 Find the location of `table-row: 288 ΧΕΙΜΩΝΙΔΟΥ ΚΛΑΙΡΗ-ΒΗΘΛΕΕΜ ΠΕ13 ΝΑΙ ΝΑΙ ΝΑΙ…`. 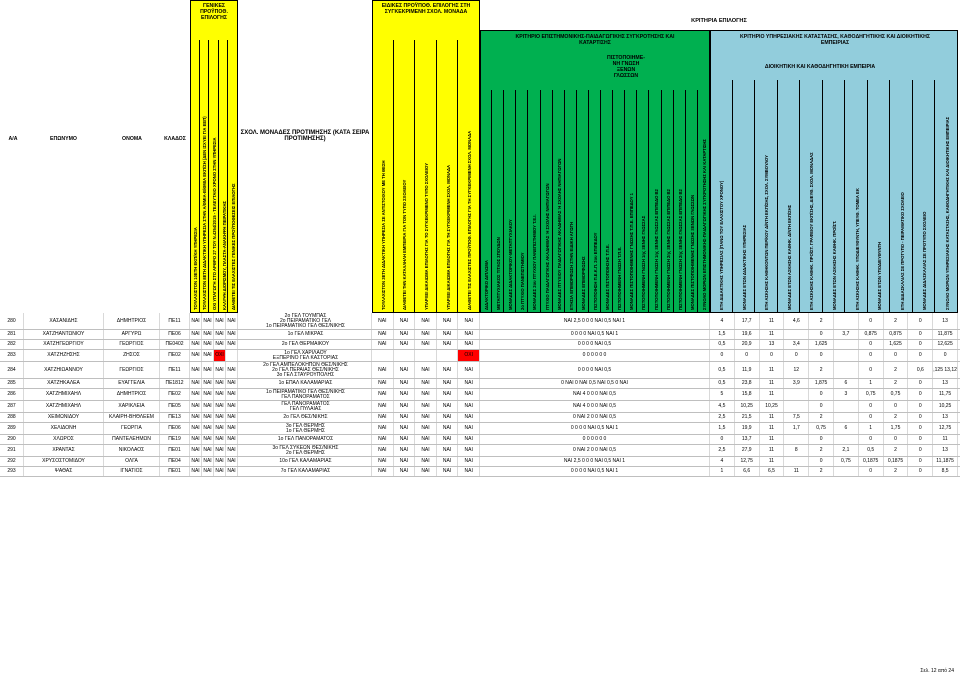

table-row: 288 ΧΕΙΜΩΝΙΔΟΥ ΚΛΑΙΡΗ-ΒΗΘΛΕΕΜ ΠΕ13 ΝΑΙ ΝΑΙ ΝΑΙ… is located at coordinates (480, 418).